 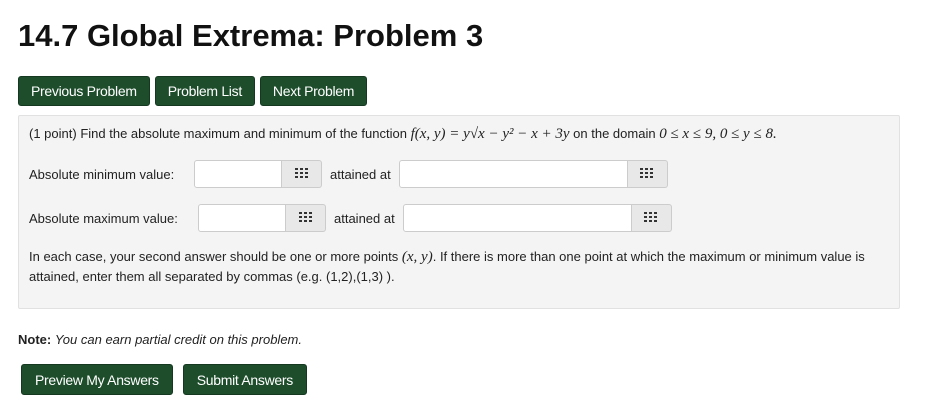 I want to click on min-value-equation-editor-button, so click(x=302, y=174).